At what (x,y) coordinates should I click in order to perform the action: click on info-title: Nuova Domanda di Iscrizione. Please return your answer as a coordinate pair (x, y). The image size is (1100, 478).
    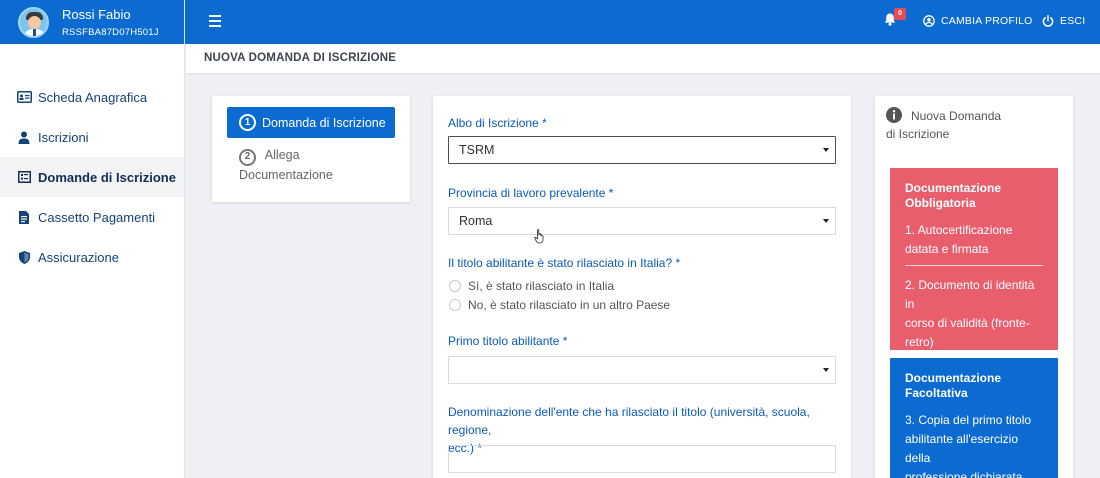
    Looking at the image, I should click on (943, 124).